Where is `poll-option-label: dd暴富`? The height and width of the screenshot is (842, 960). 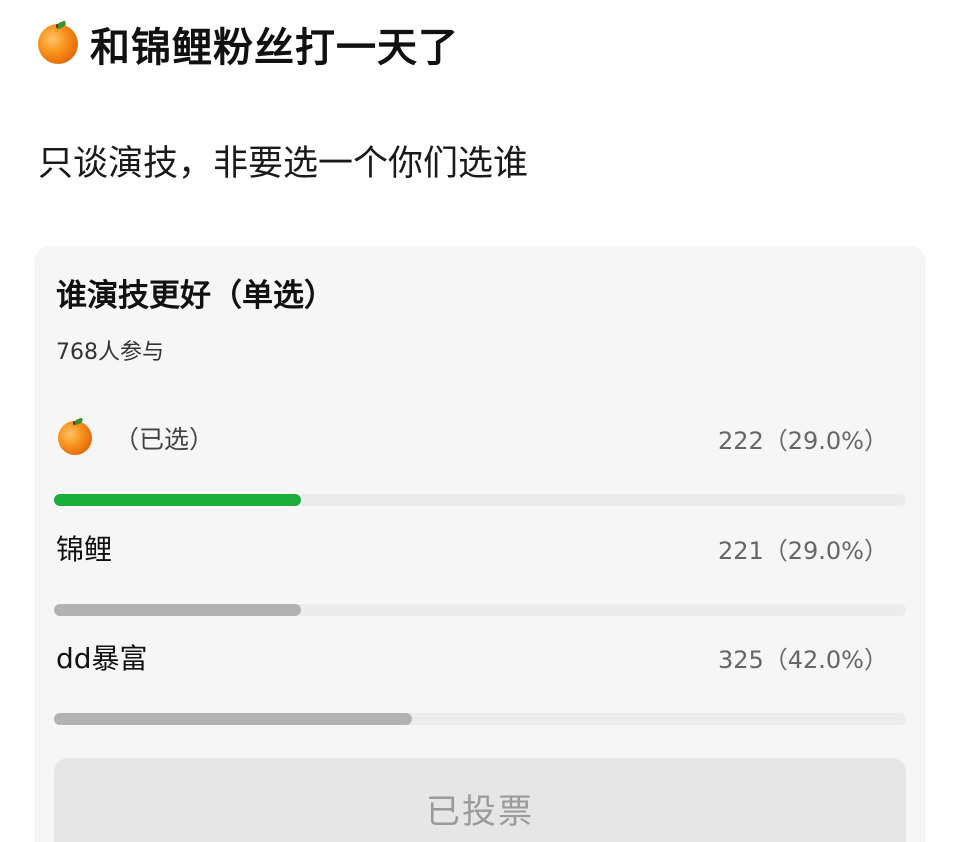 poll-option-label: dd暴富 is located at coordinates (102, 658).